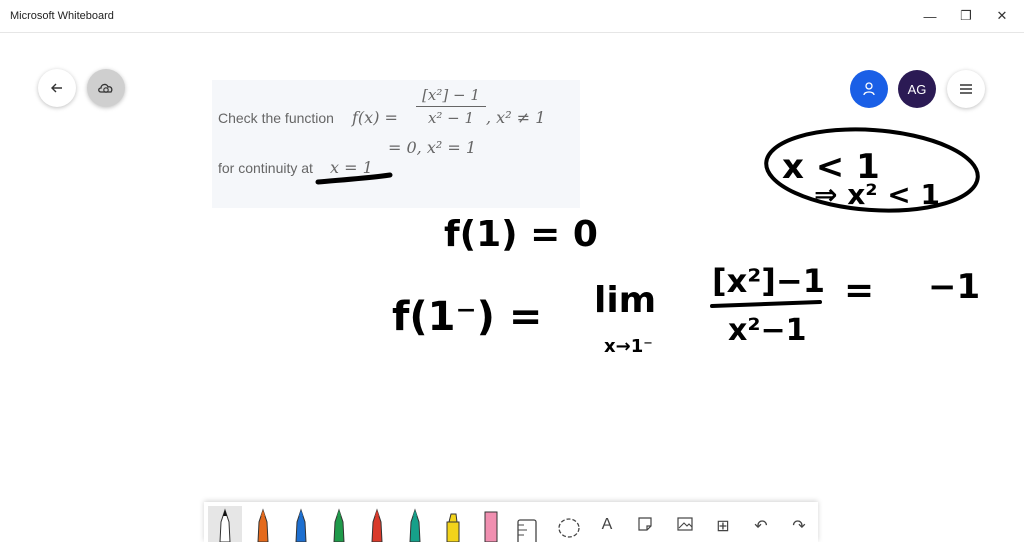  I want to click on ink-equals: =, so click(859, 290).